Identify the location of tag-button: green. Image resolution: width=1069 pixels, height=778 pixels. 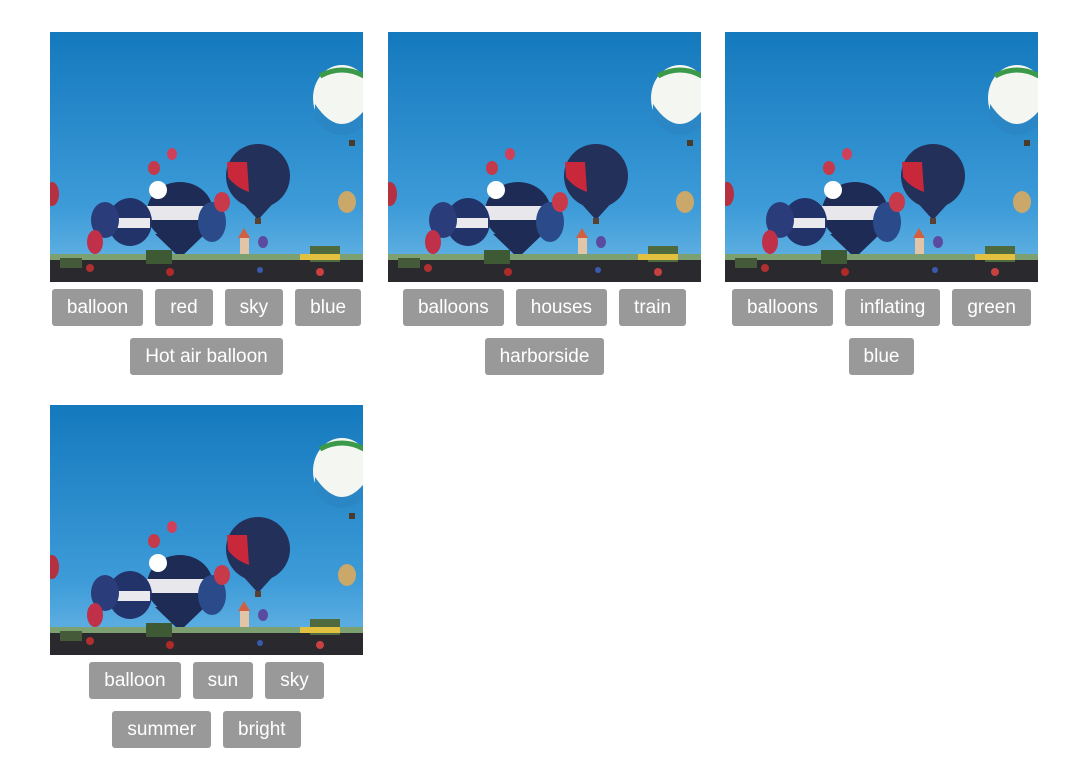
(991, 307).